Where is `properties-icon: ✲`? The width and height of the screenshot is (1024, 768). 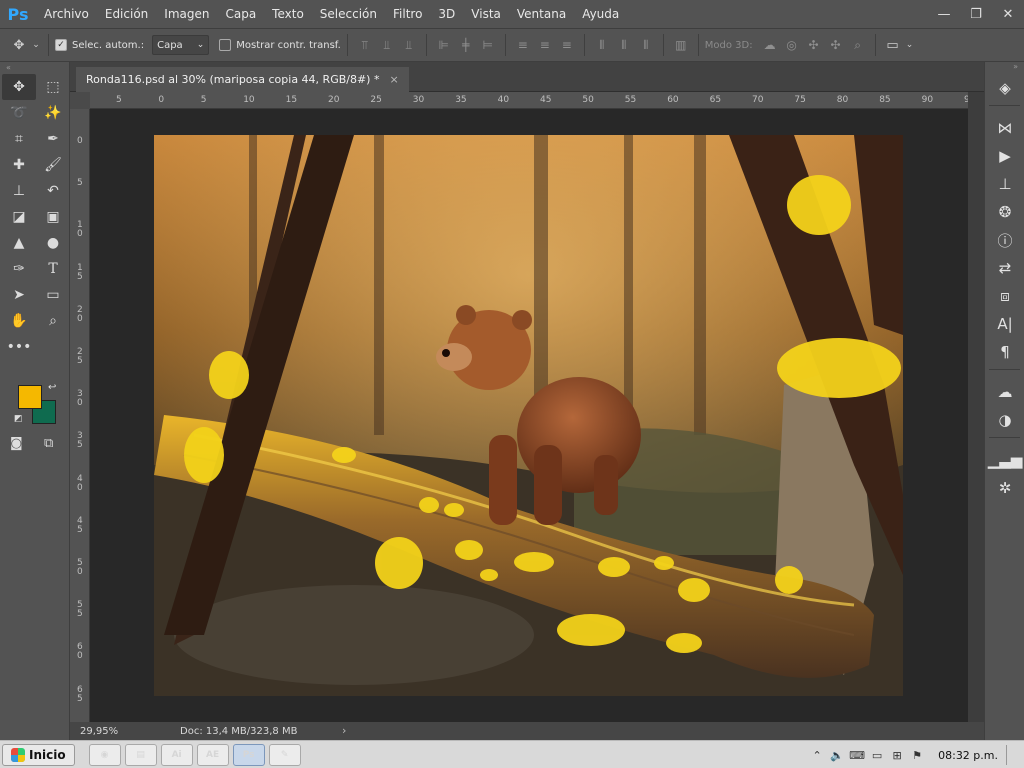
properties-icon: ✲ is located at coordinates (1004, 488).